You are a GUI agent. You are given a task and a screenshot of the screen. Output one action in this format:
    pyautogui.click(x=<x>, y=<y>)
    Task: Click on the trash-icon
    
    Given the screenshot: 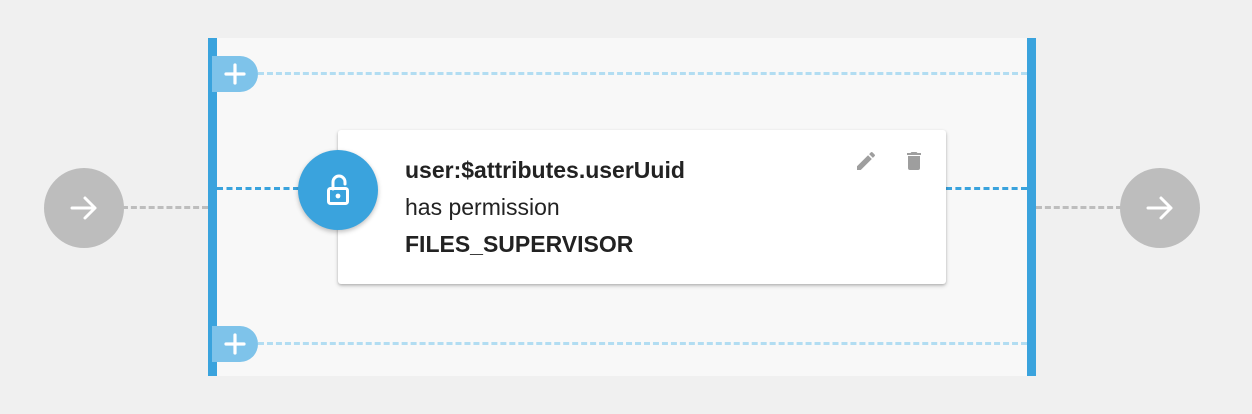 What is the action you would take?
    pyautogui.click(x=914, y=161)
    